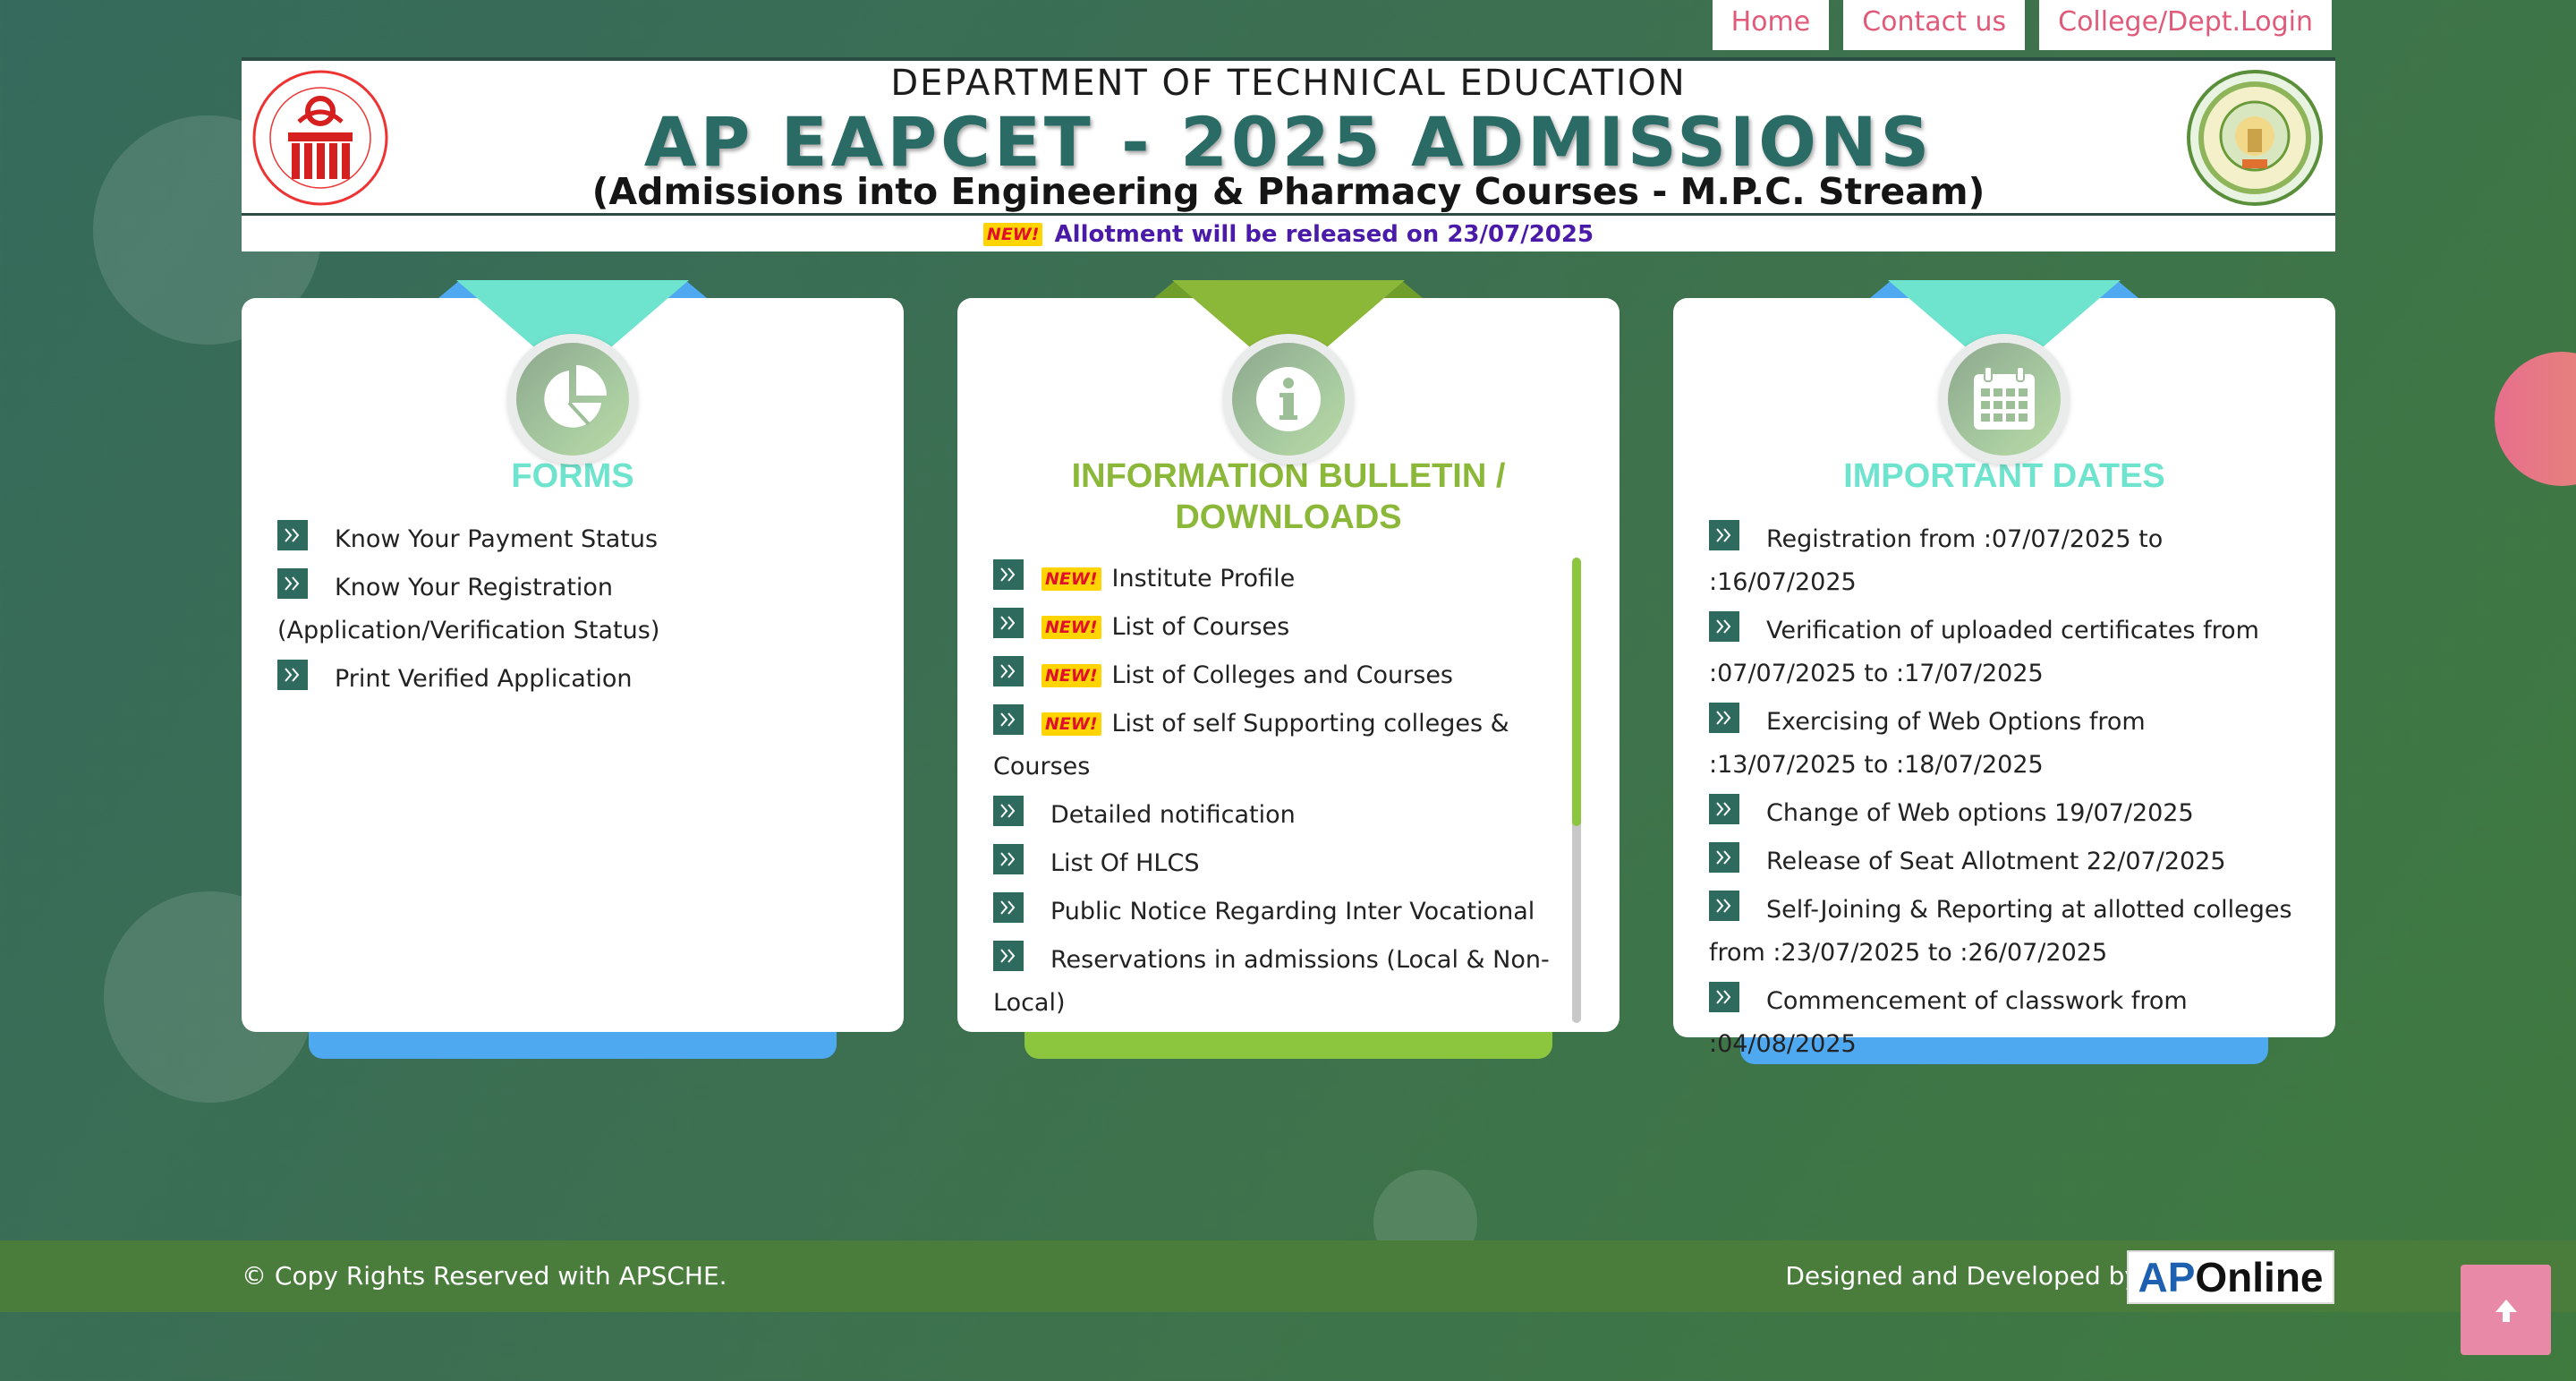 The width and height of the screenshot is (2576, 1381). What do you see at coordinates (1203, 578) in the screenshot?
I see `list-item-label: Institute Profile` at bounding box center [1203, 578].